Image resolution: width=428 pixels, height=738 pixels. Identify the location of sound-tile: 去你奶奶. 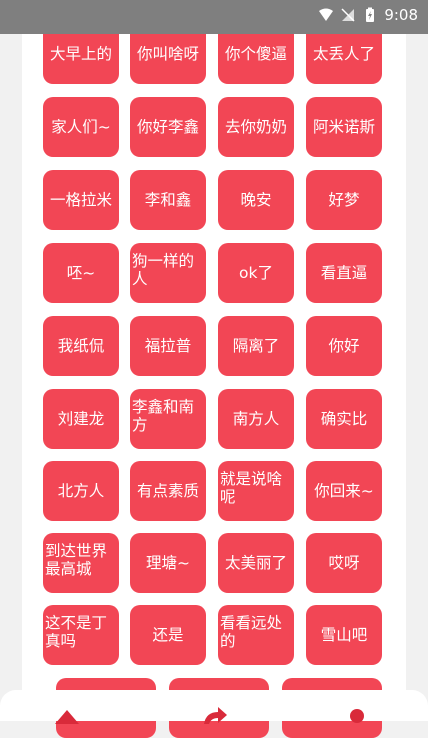
(256, 127).